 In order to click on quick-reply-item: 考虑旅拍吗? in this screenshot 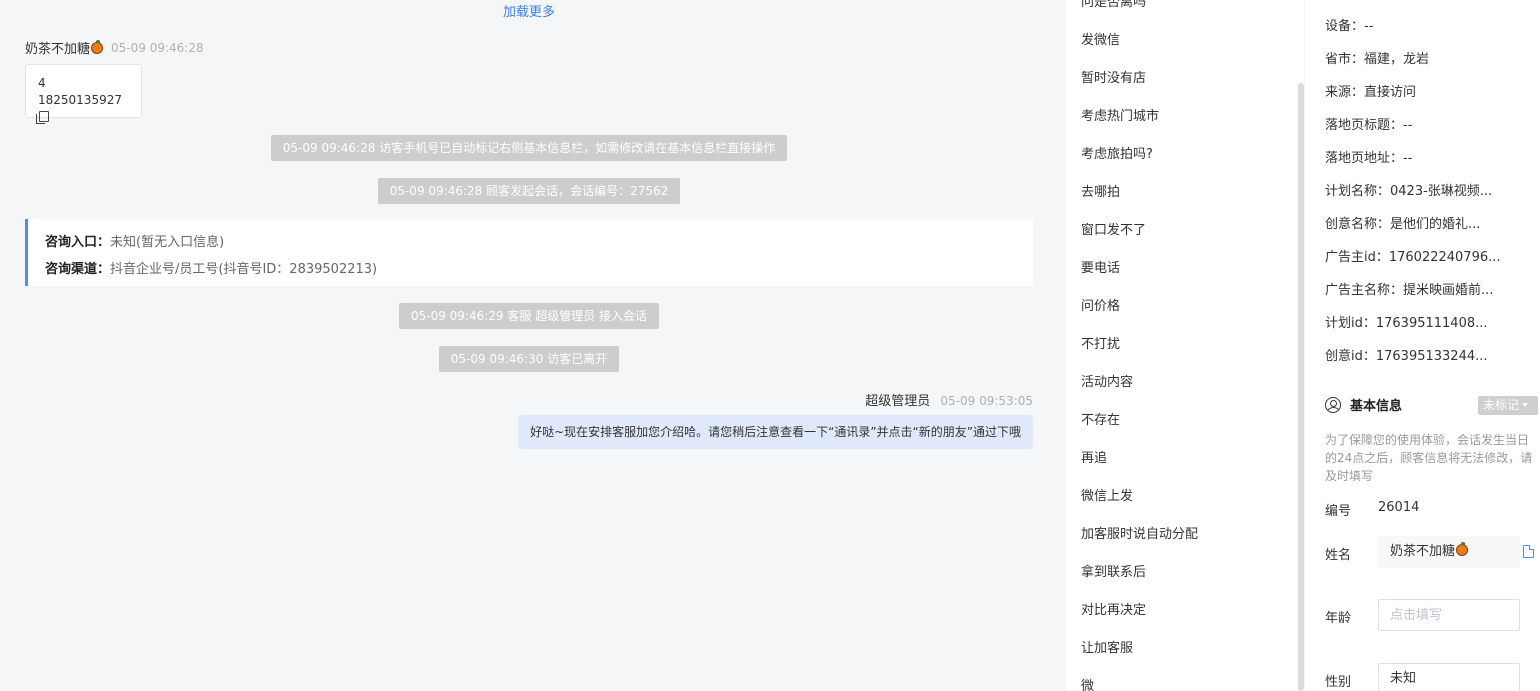, I will do `click(1117, 152)`.